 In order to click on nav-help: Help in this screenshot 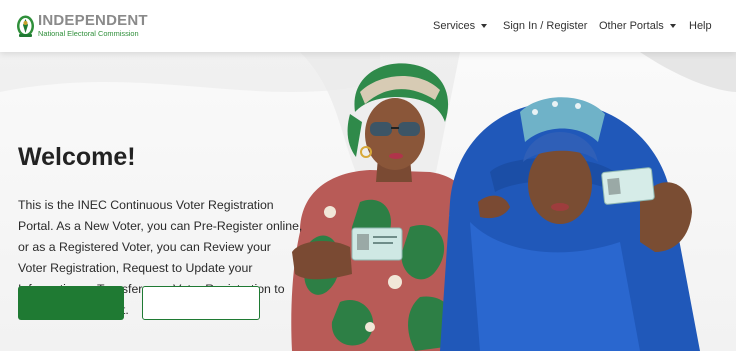, I will do `click(700, 26)`.